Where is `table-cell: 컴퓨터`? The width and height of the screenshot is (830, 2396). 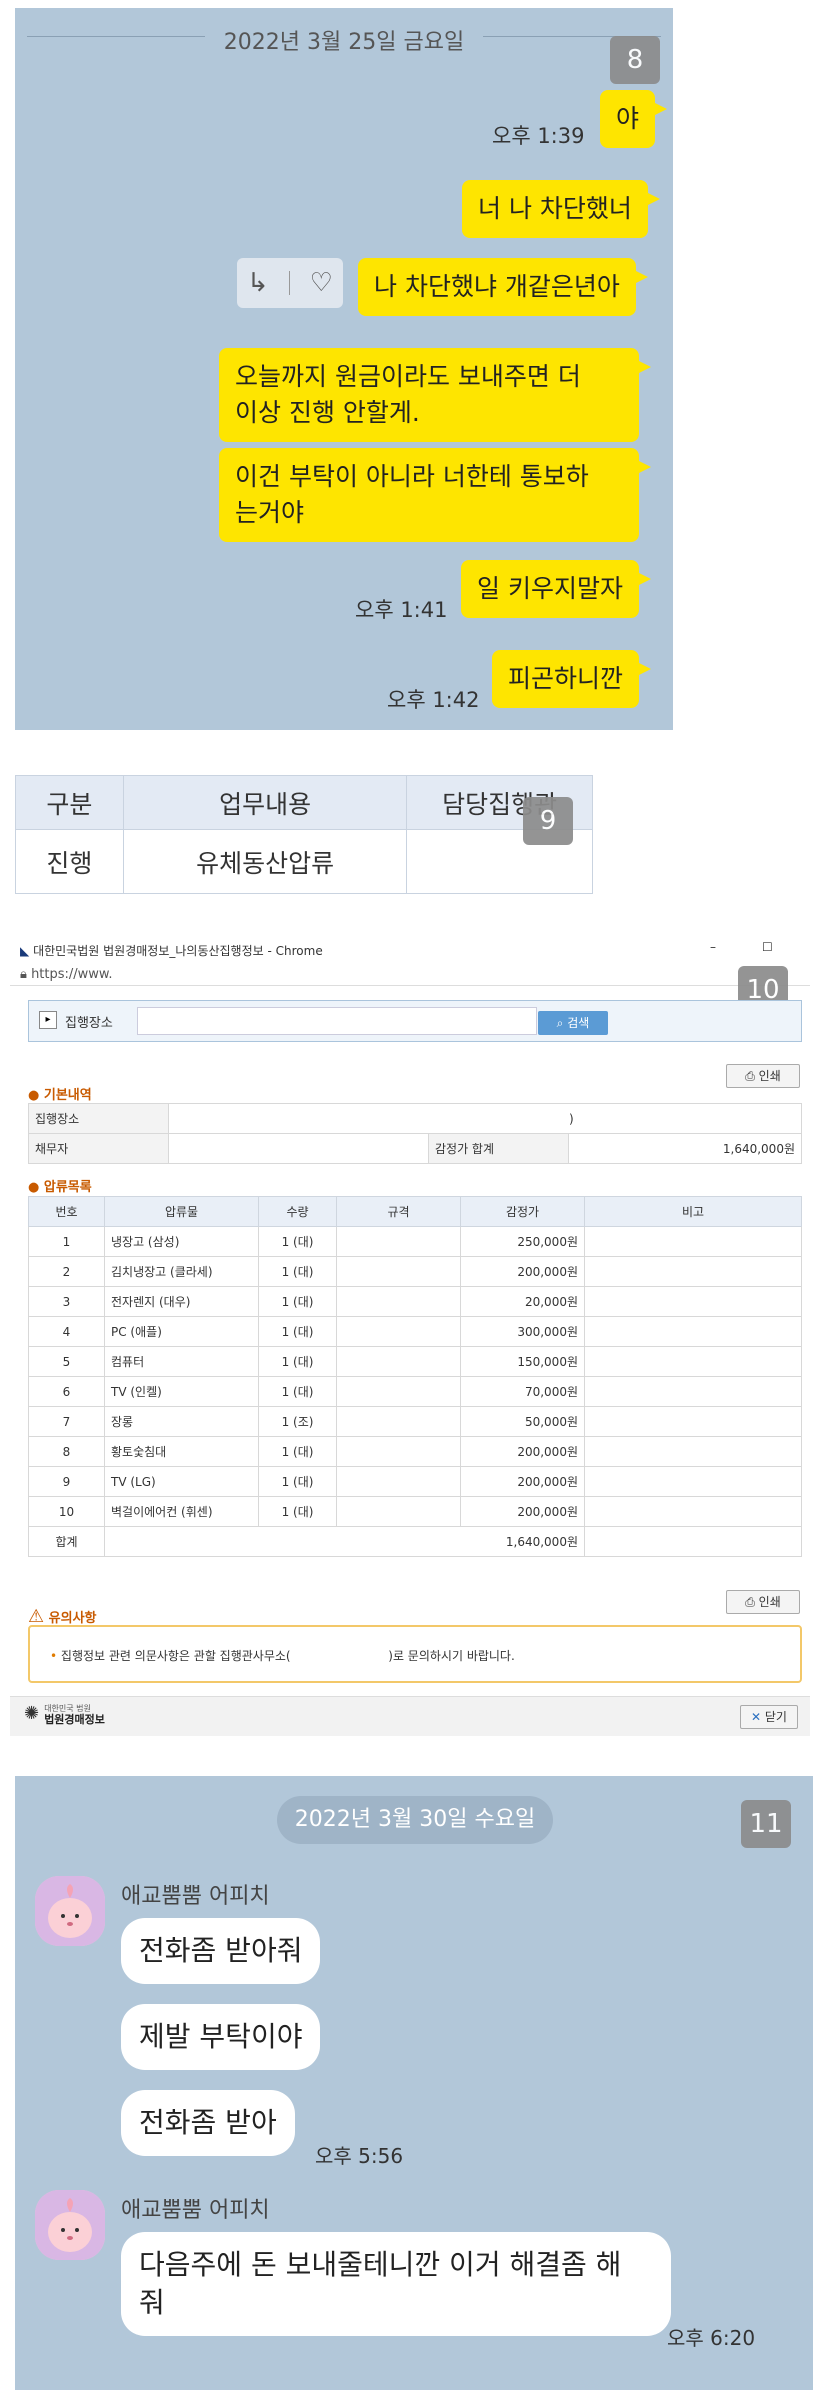 table-cell: 컴퓨터 is located at coordinates (181, 1361).